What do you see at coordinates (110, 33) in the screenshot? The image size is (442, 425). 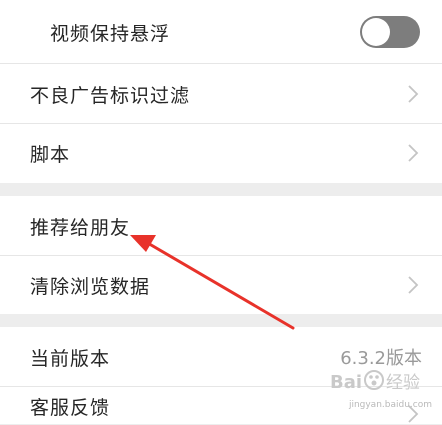 I see `video-float-label: 视频保持悬浮` at bounding box center [110, 33].